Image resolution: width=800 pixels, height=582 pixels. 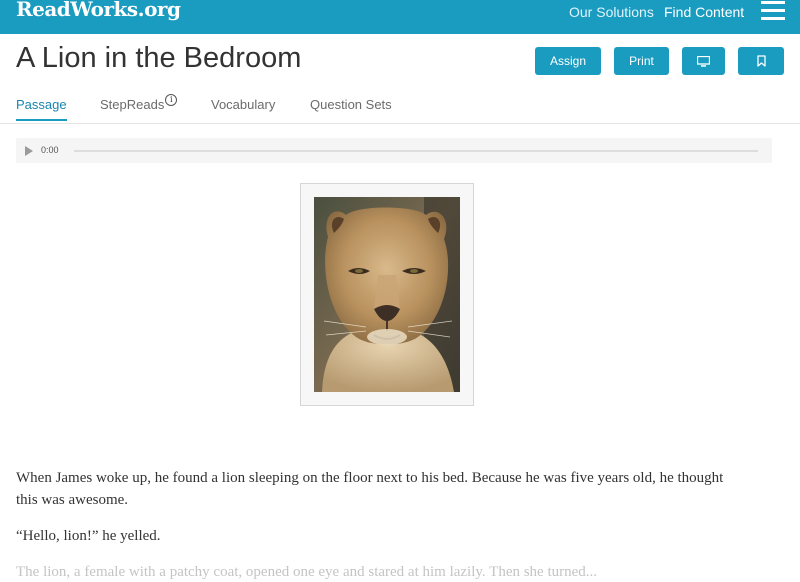 I want to click on tab-stepreads: StepReads i, so click(x=139, y=103).